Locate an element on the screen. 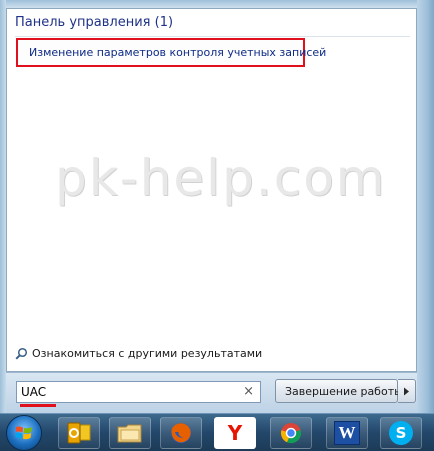 This screenshot has width=434, height=451. search-box: × is located at coordinates (138, 392).